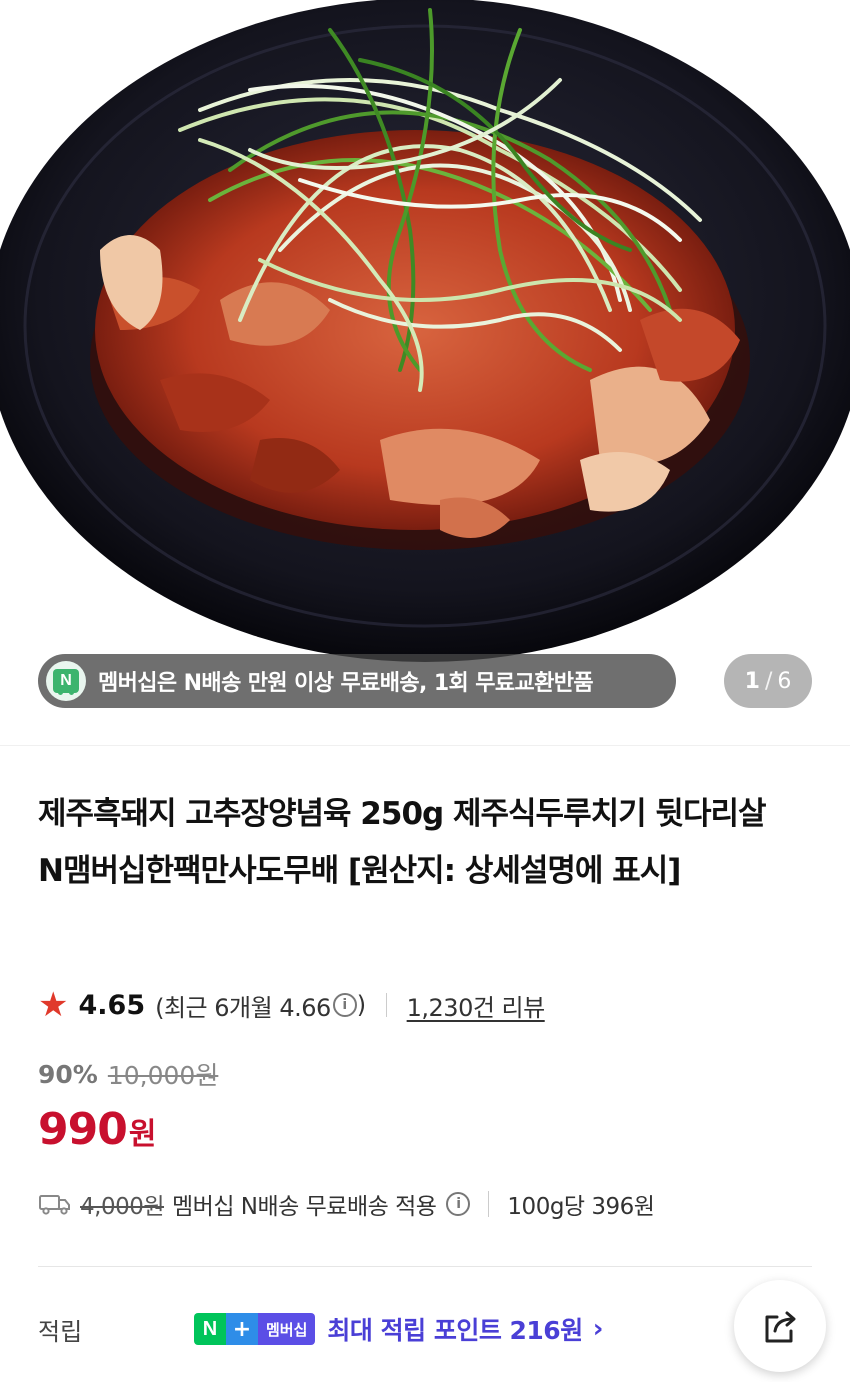 The height and width of the screenshot is (1382, 850). What do you see at coordinates (122, 1207) in the screenshot?
I see `shipping-original-fee: 4,000원` at bounding box center [122, 1207].